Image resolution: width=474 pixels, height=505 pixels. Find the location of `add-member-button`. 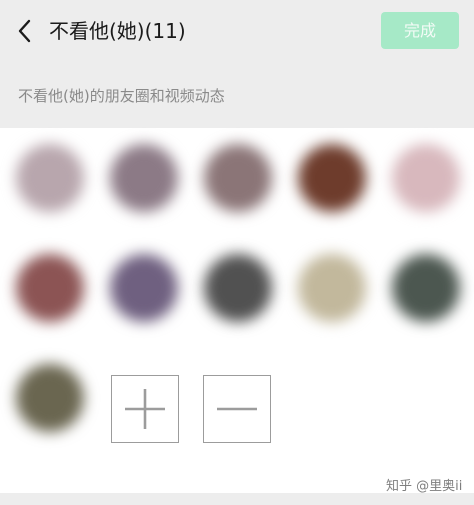

add-member-button is located at coordinates (145, 409).